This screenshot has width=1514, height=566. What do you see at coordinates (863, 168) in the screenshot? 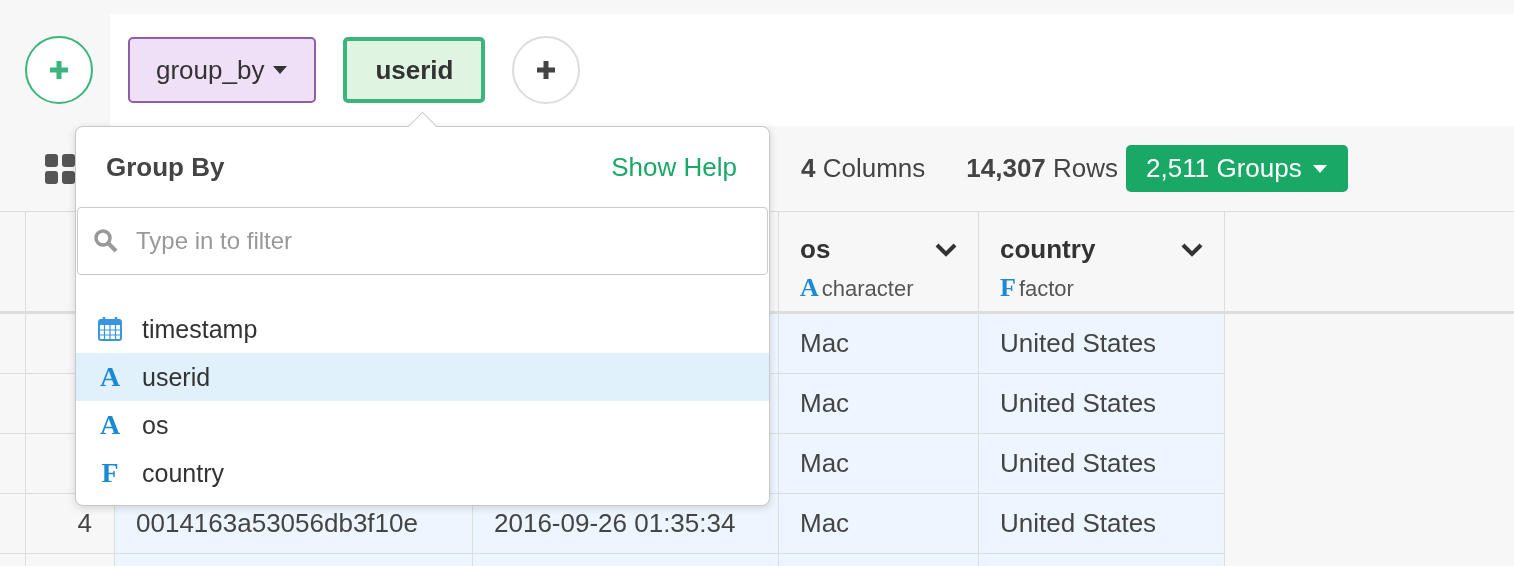
I see `column-count: 4 Columns` at bounding box center [863, 168].